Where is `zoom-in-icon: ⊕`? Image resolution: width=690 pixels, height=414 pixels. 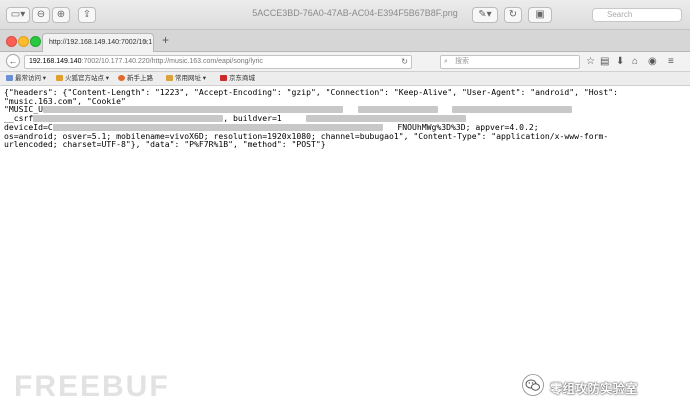
zoom-in-icon: ⊕ is located at coordinates (61, 14).